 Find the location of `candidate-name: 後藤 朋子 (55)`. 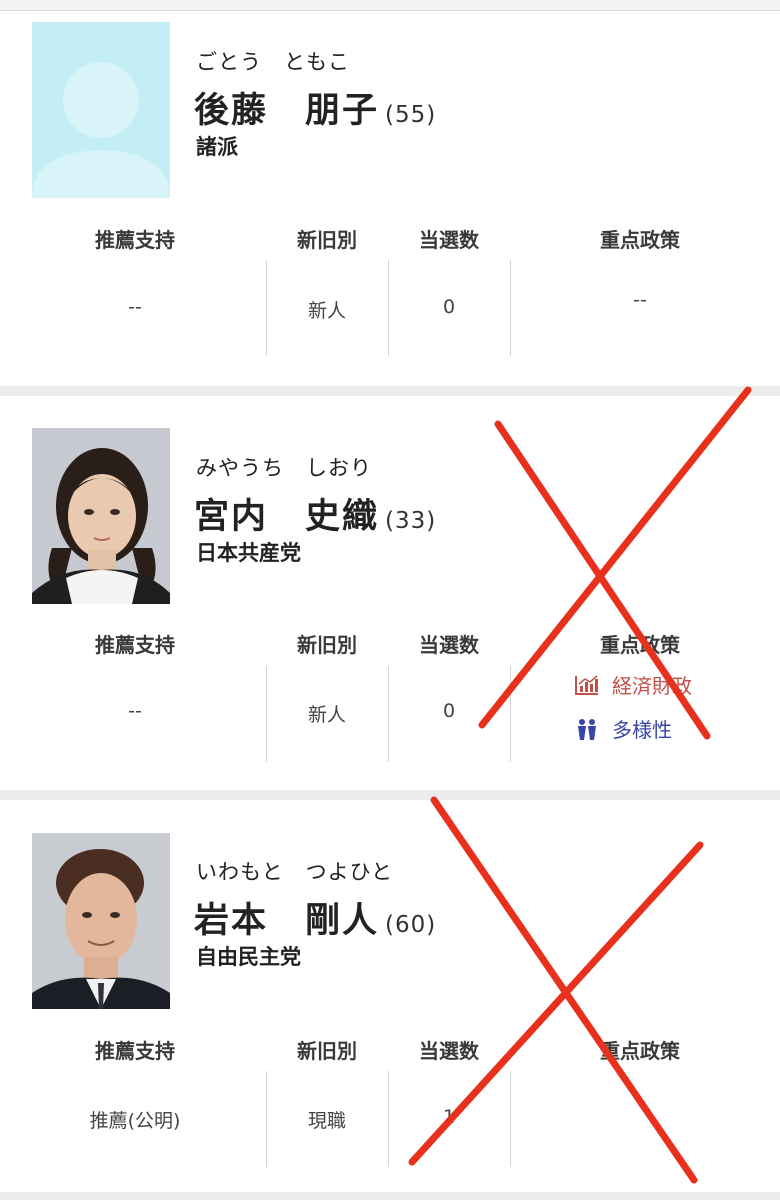

candidate-name: 後藤 朋子 (55) is located at coordinates (315, 107).